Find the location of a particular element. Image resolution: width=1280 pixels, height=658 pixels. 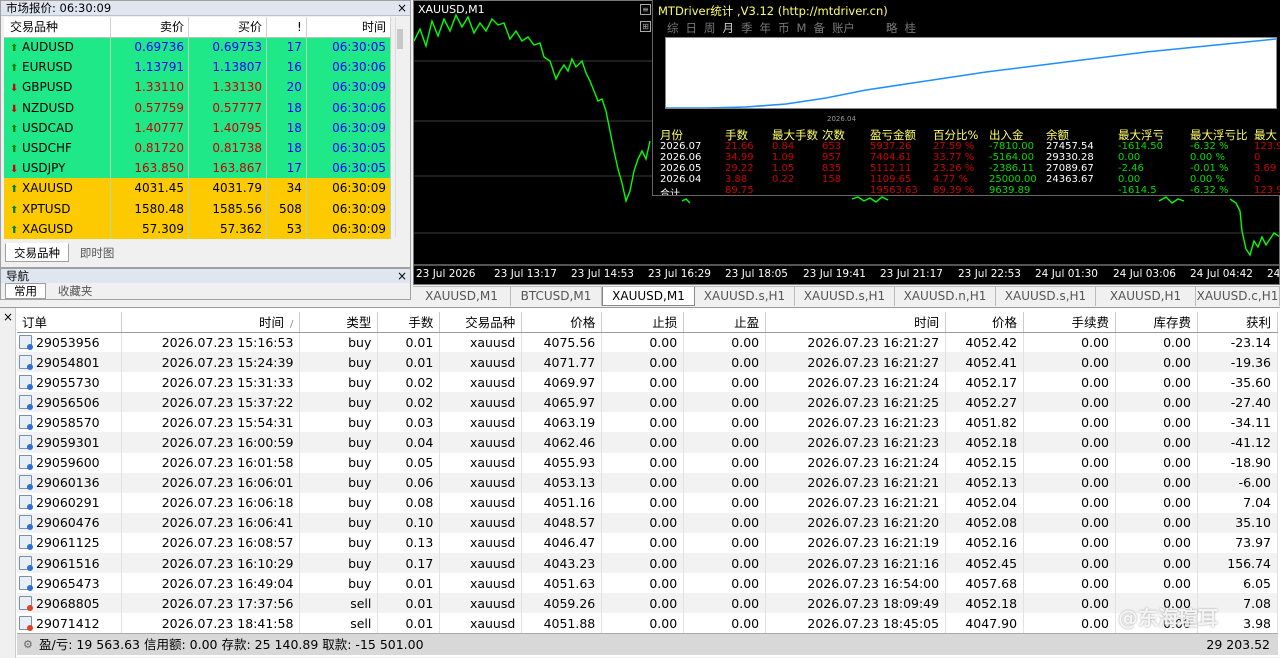

column-header: 买价 is located at coordinates (227, 27).